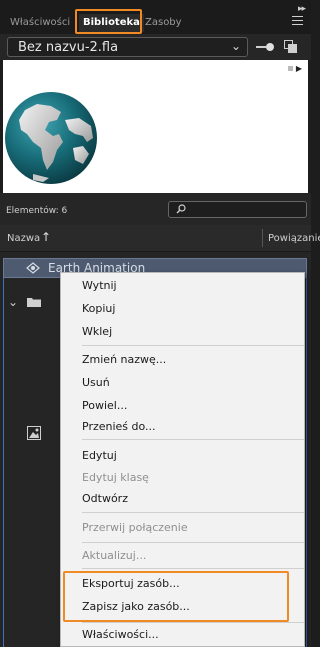 Image resolution: width=320 pixels, height=647 pixels. Describe the element at coordinates (262, 238) in the screenshot. I see `column-divider` at that location.